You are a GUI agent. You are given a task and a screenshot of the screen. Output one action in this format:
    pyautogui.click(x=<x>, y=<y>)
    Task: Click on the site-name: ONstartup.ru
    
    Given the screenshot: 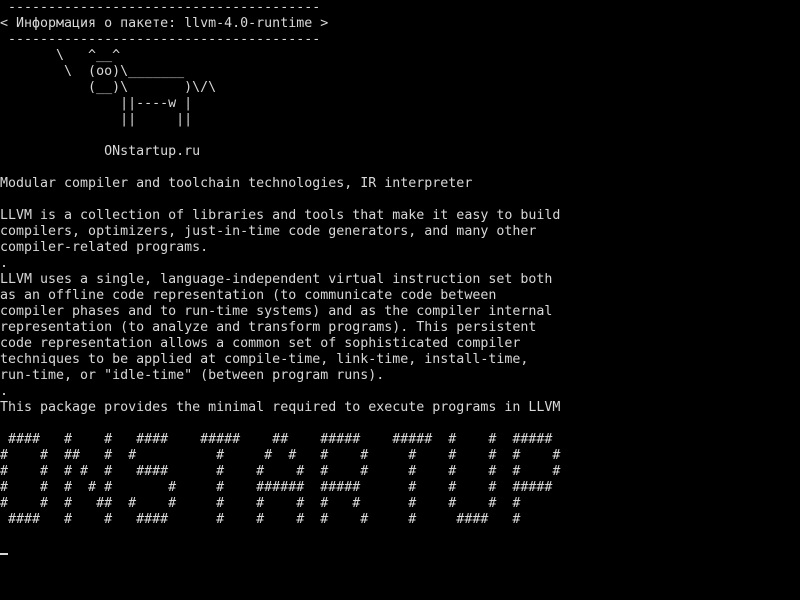 What is the action you would take?
    pyautogui.click(x=100, y=151)
    